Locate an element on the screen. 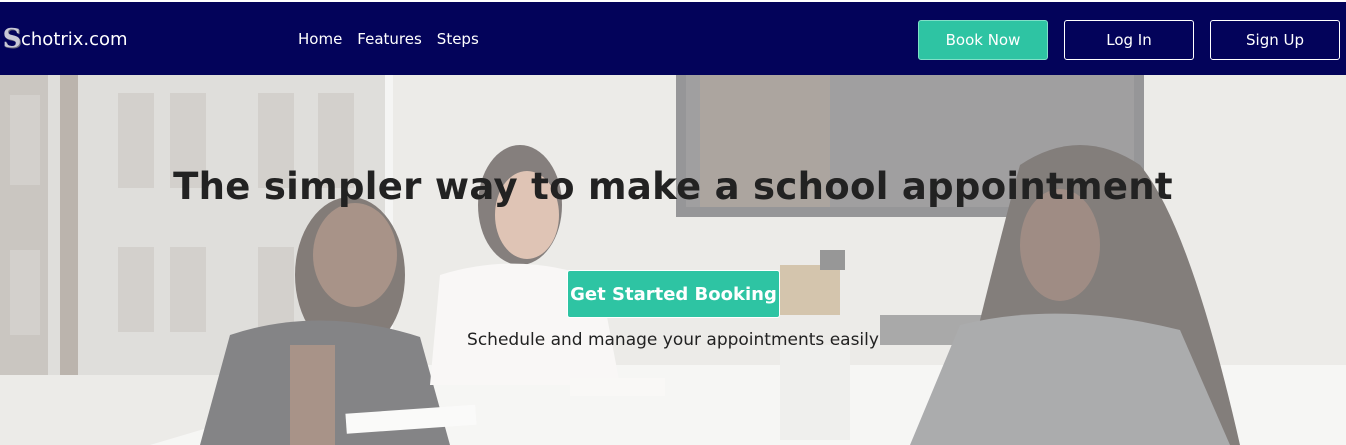  nav-features: Features is located at coordinates (389, 39).